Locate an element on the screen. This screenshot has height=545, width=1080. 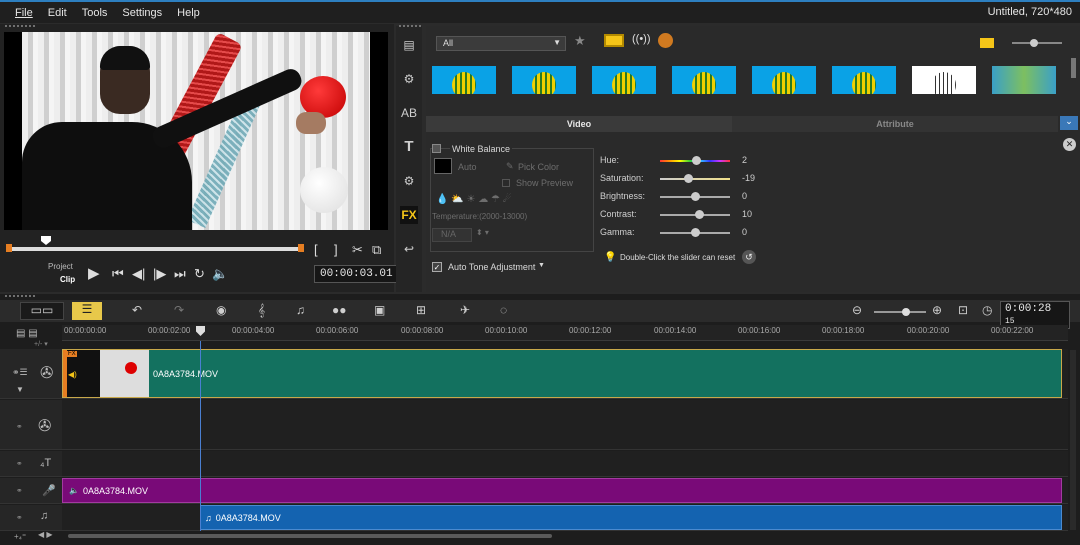
zoom-knob is located at coordinates (906, 312).